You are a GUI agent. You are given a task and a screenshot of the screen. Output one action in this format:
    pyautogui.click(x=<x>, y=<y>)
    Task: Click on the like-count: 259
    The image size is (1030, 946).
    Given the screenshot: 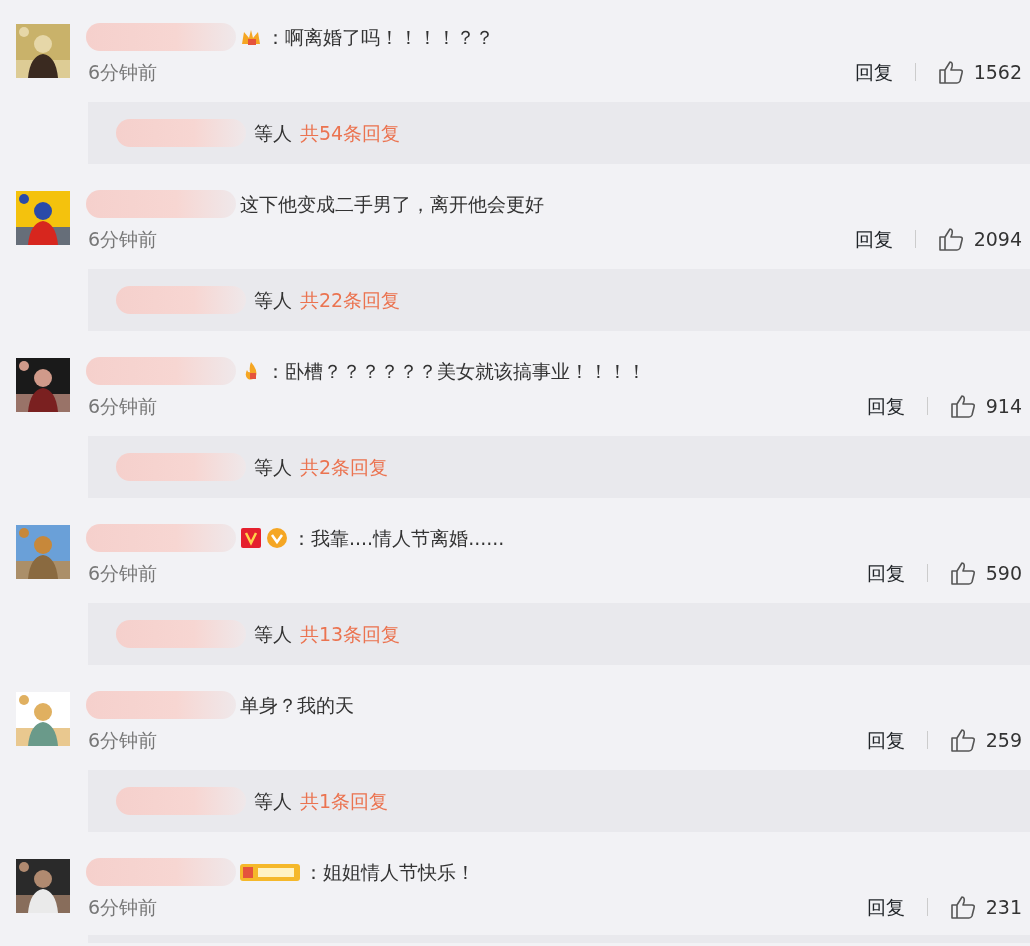 What is the action you would take?
    pyautogui.click(x=1003, y=740)
    